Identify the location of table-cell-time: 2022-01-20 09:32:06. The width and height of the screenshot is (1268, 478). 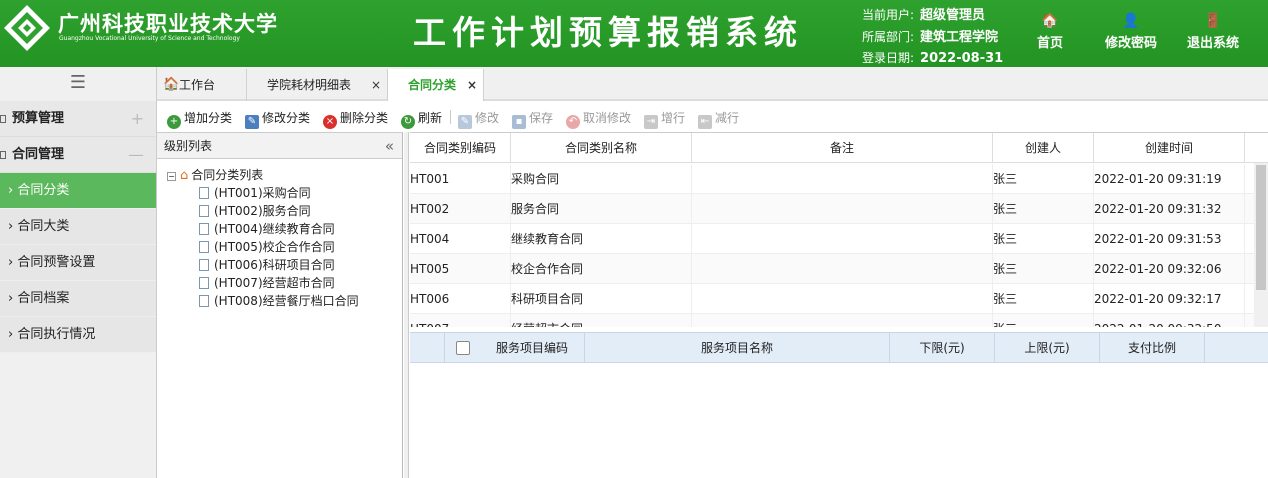
(1169, 269).